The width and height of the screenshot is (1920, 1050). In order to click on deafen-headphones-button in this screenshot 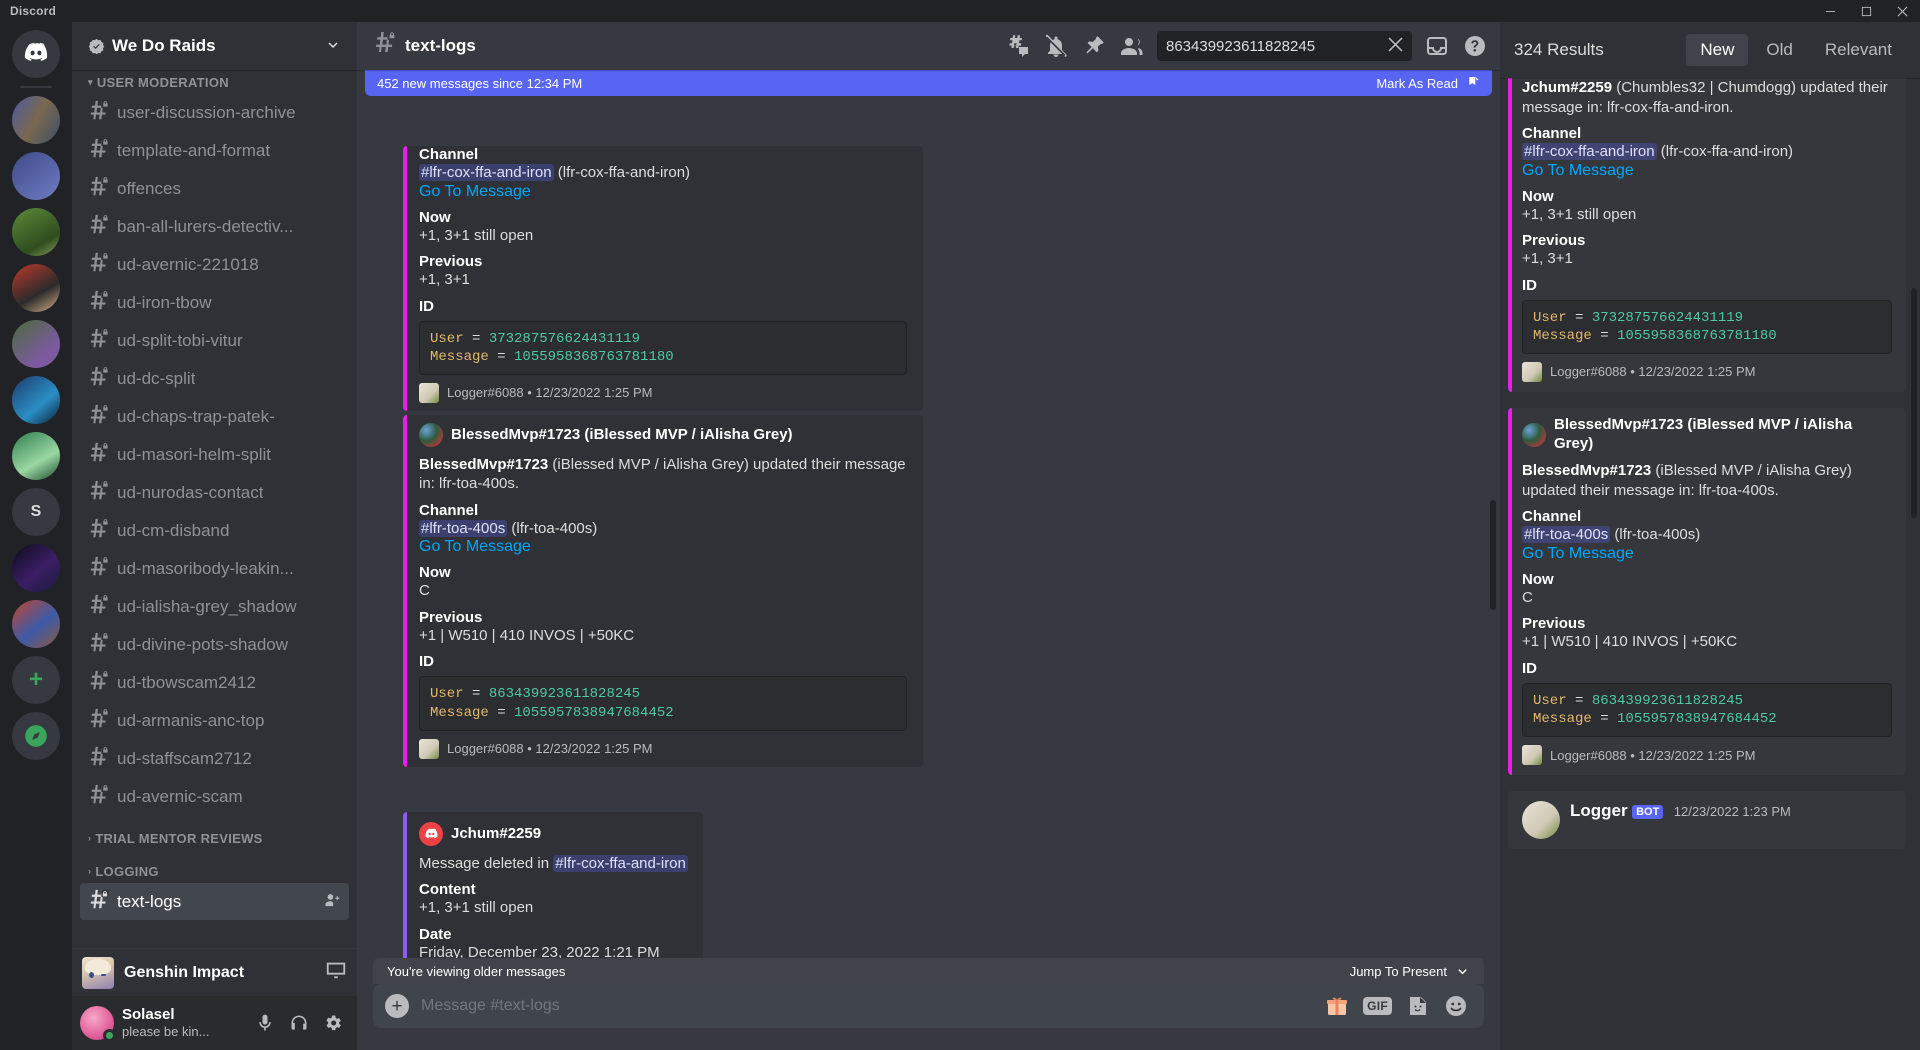, I will do `click(299, 1023)`.